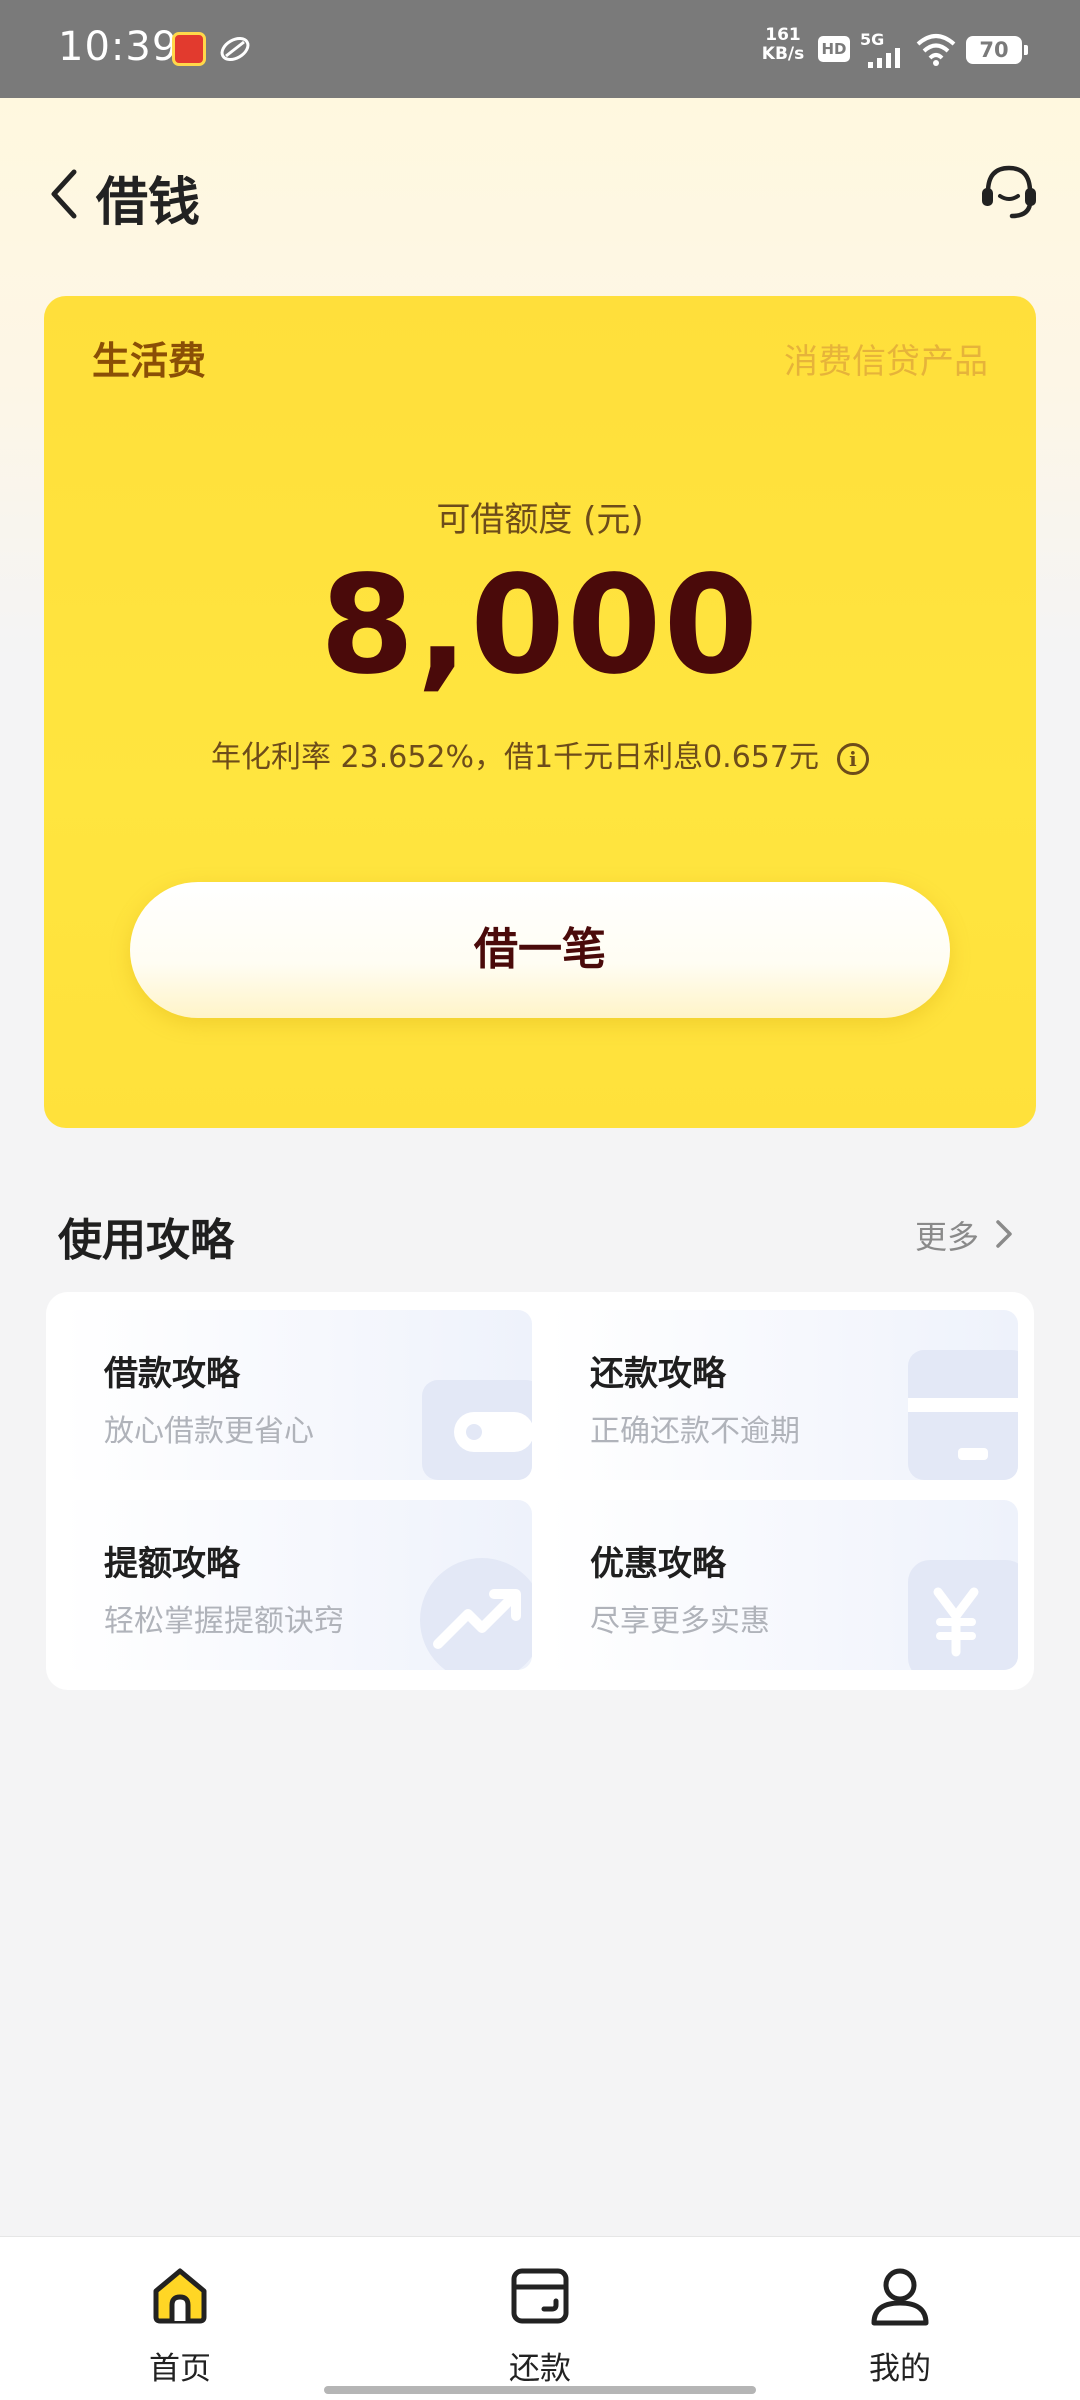  I want to click on interest-rate-line: 年化利率 23.652%，借1千元日利息0.657元 i, so click(540, 754).